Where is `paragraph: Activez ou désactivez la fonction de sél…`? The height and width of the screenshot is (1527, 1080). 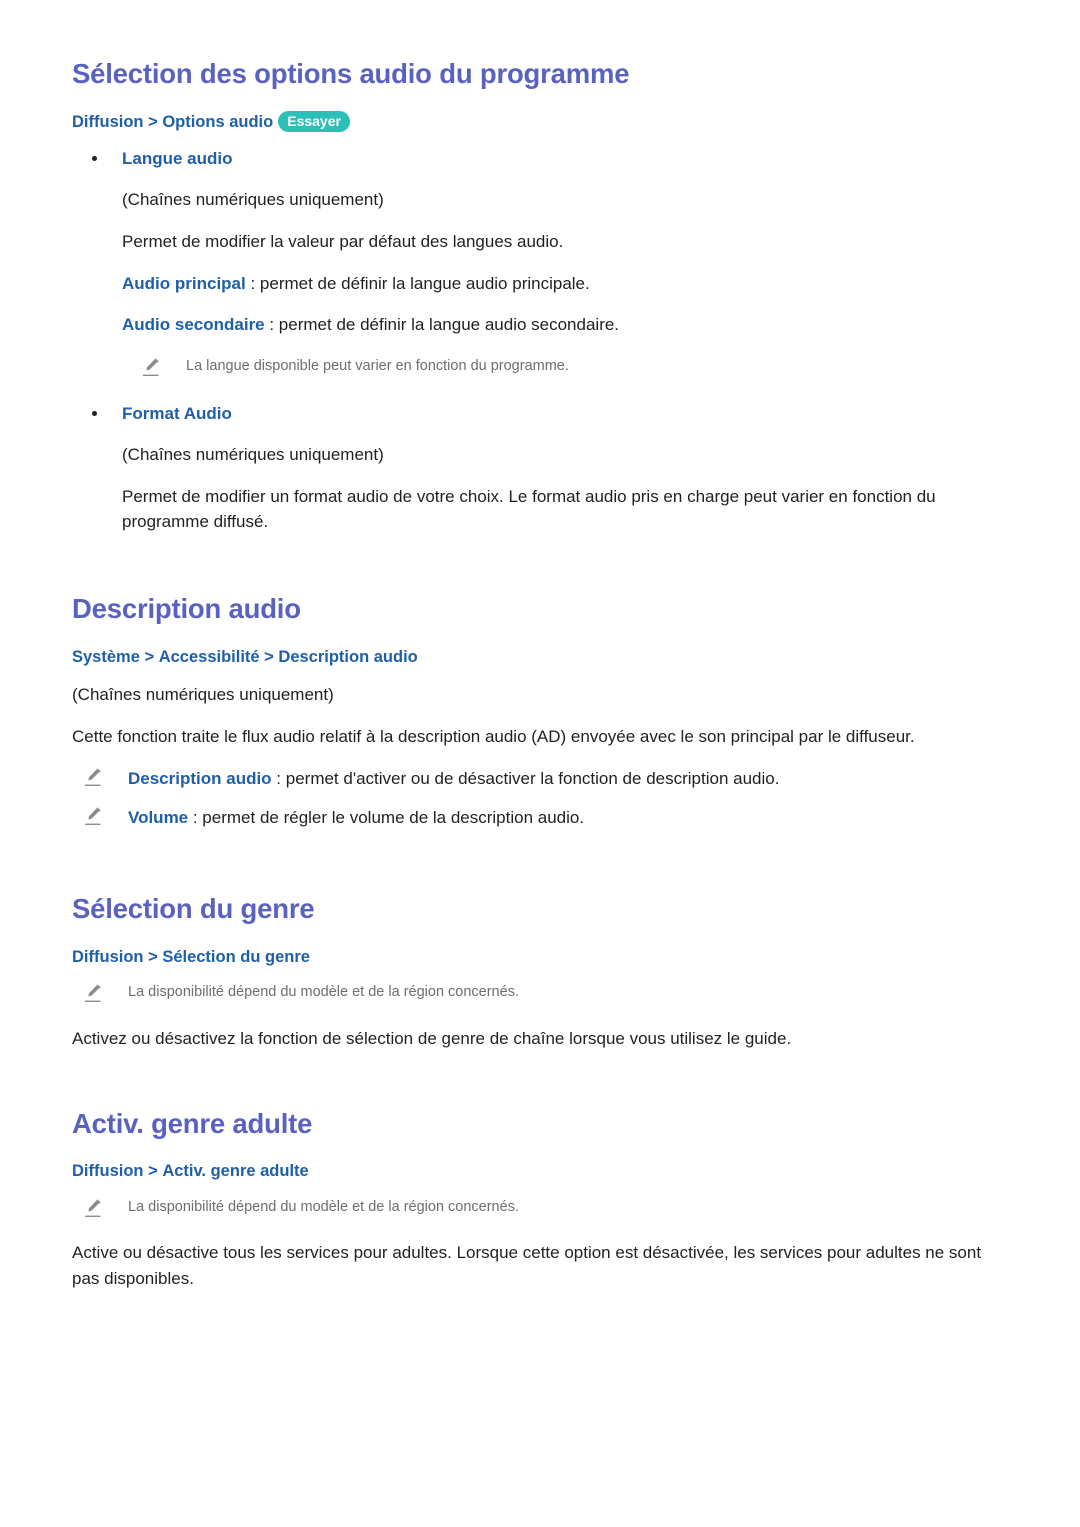 paragraph: Activez ou désactivez la fonction de sél… is located at coordinates (432, 1038).